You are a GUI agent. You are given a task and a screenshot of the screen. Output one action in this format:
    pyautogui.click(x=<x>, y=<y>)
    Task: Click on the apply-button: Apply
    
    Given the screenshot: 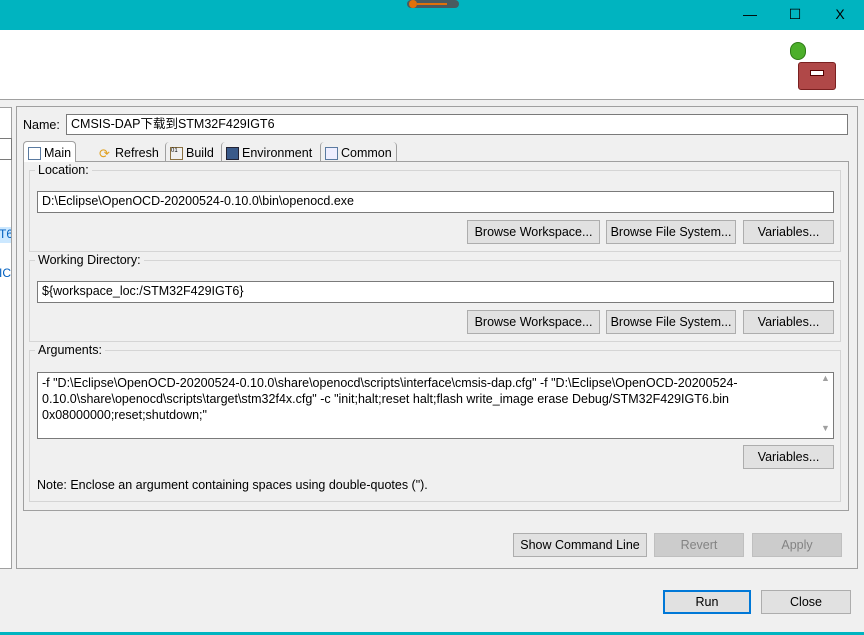 What is the action you would take?
    pyautogui.click(x=797, y=545)
    